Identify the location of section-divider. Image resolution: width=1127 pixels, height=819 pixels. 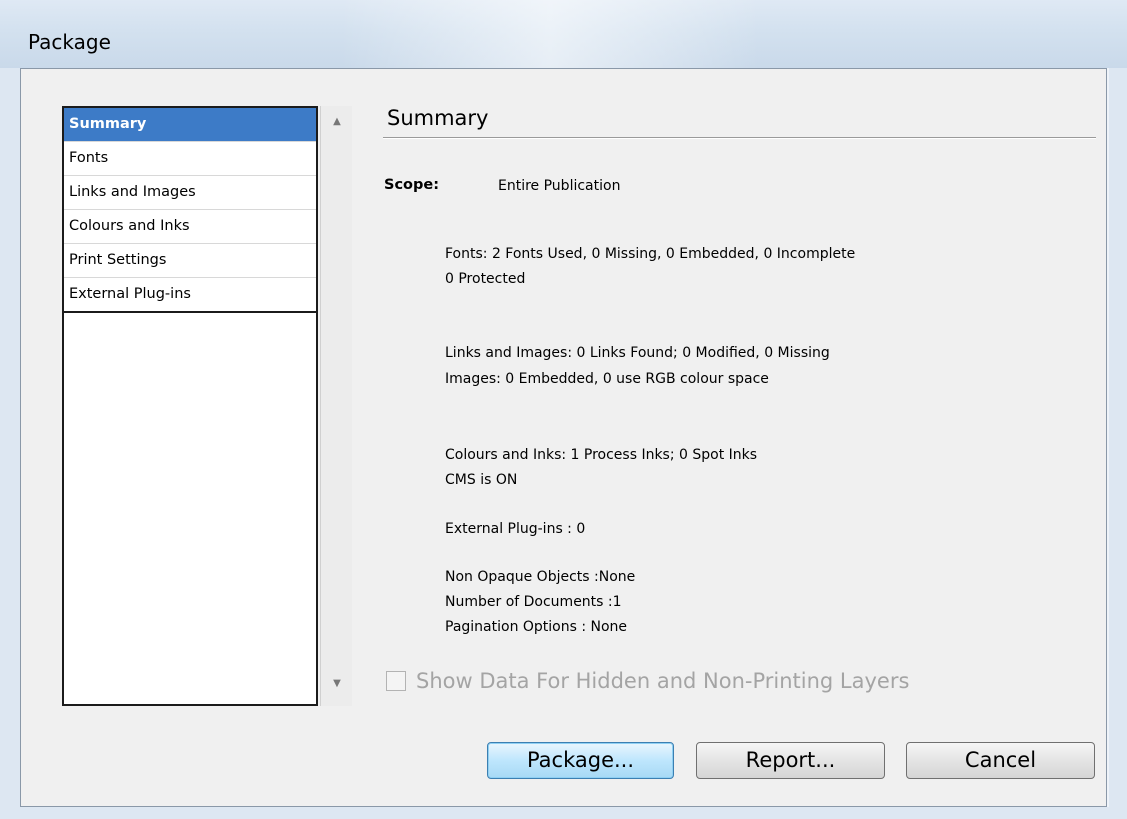
(739, 138).